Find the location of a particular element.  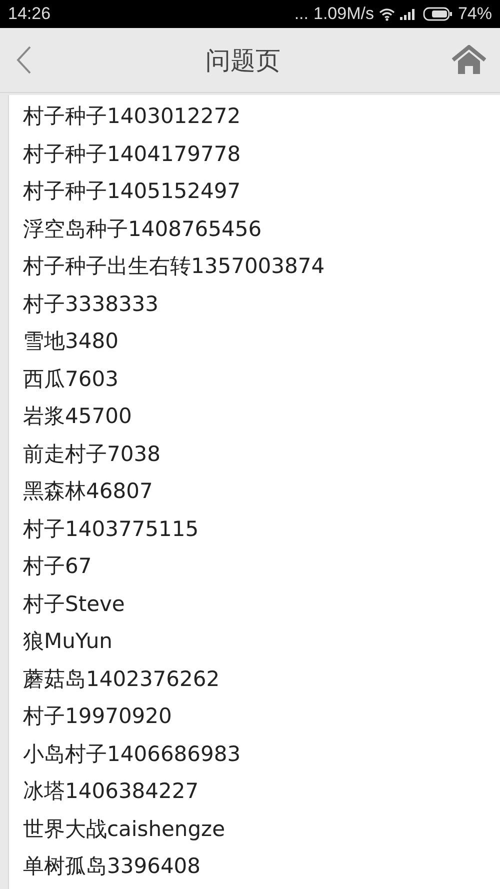

list-item: 浮空岛种子1408765456 is located at coordinates (142, 229).